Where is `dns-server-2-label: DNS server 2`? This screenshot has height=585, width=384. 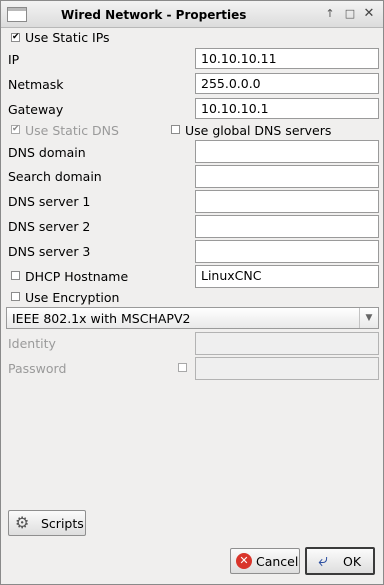
dns-server-2-label: DNS server 2 is located at coordinates (49, 226).